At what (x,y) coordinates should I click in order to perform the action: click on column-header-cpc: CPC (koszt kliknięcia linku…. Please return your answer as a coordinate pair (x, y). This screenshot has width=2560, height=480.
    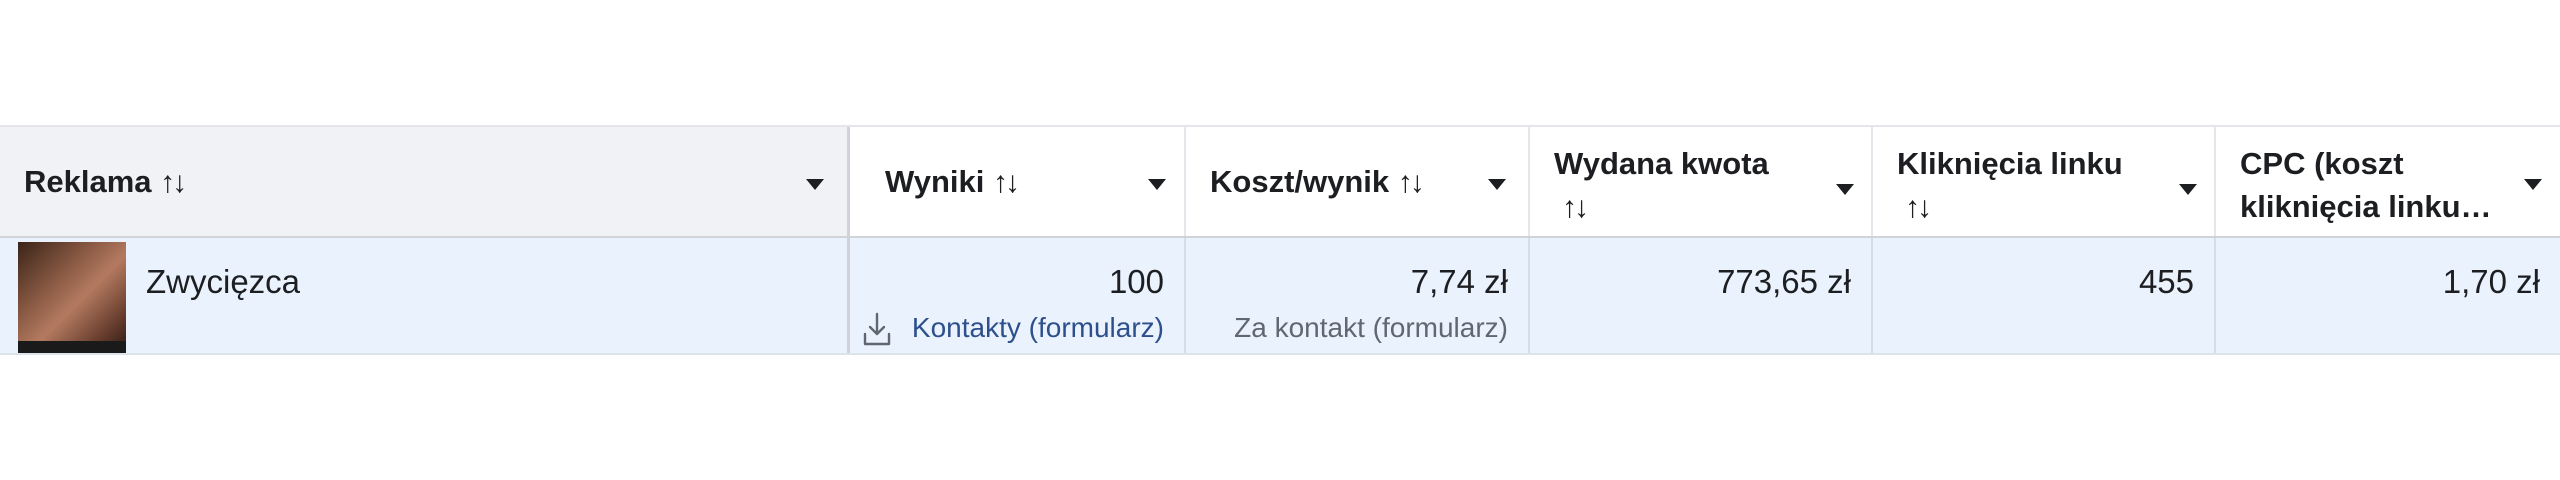
    Looking at the image, I should click on (2388, 181).